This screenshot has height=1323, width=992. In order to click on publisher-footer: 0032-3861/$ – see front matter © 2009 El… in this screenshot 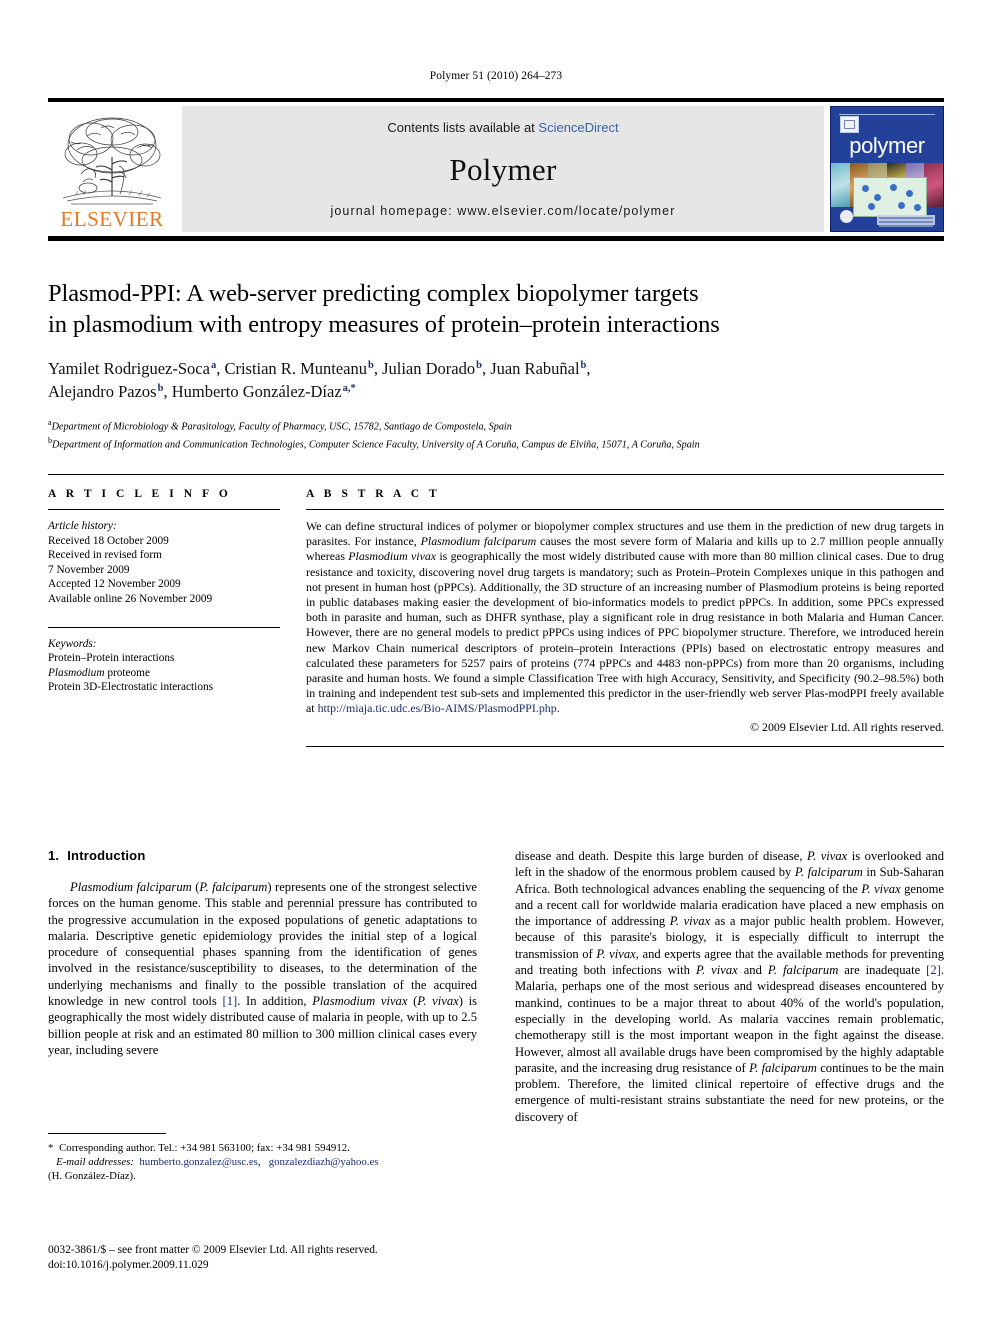, I will do `click(328, 1258)`.